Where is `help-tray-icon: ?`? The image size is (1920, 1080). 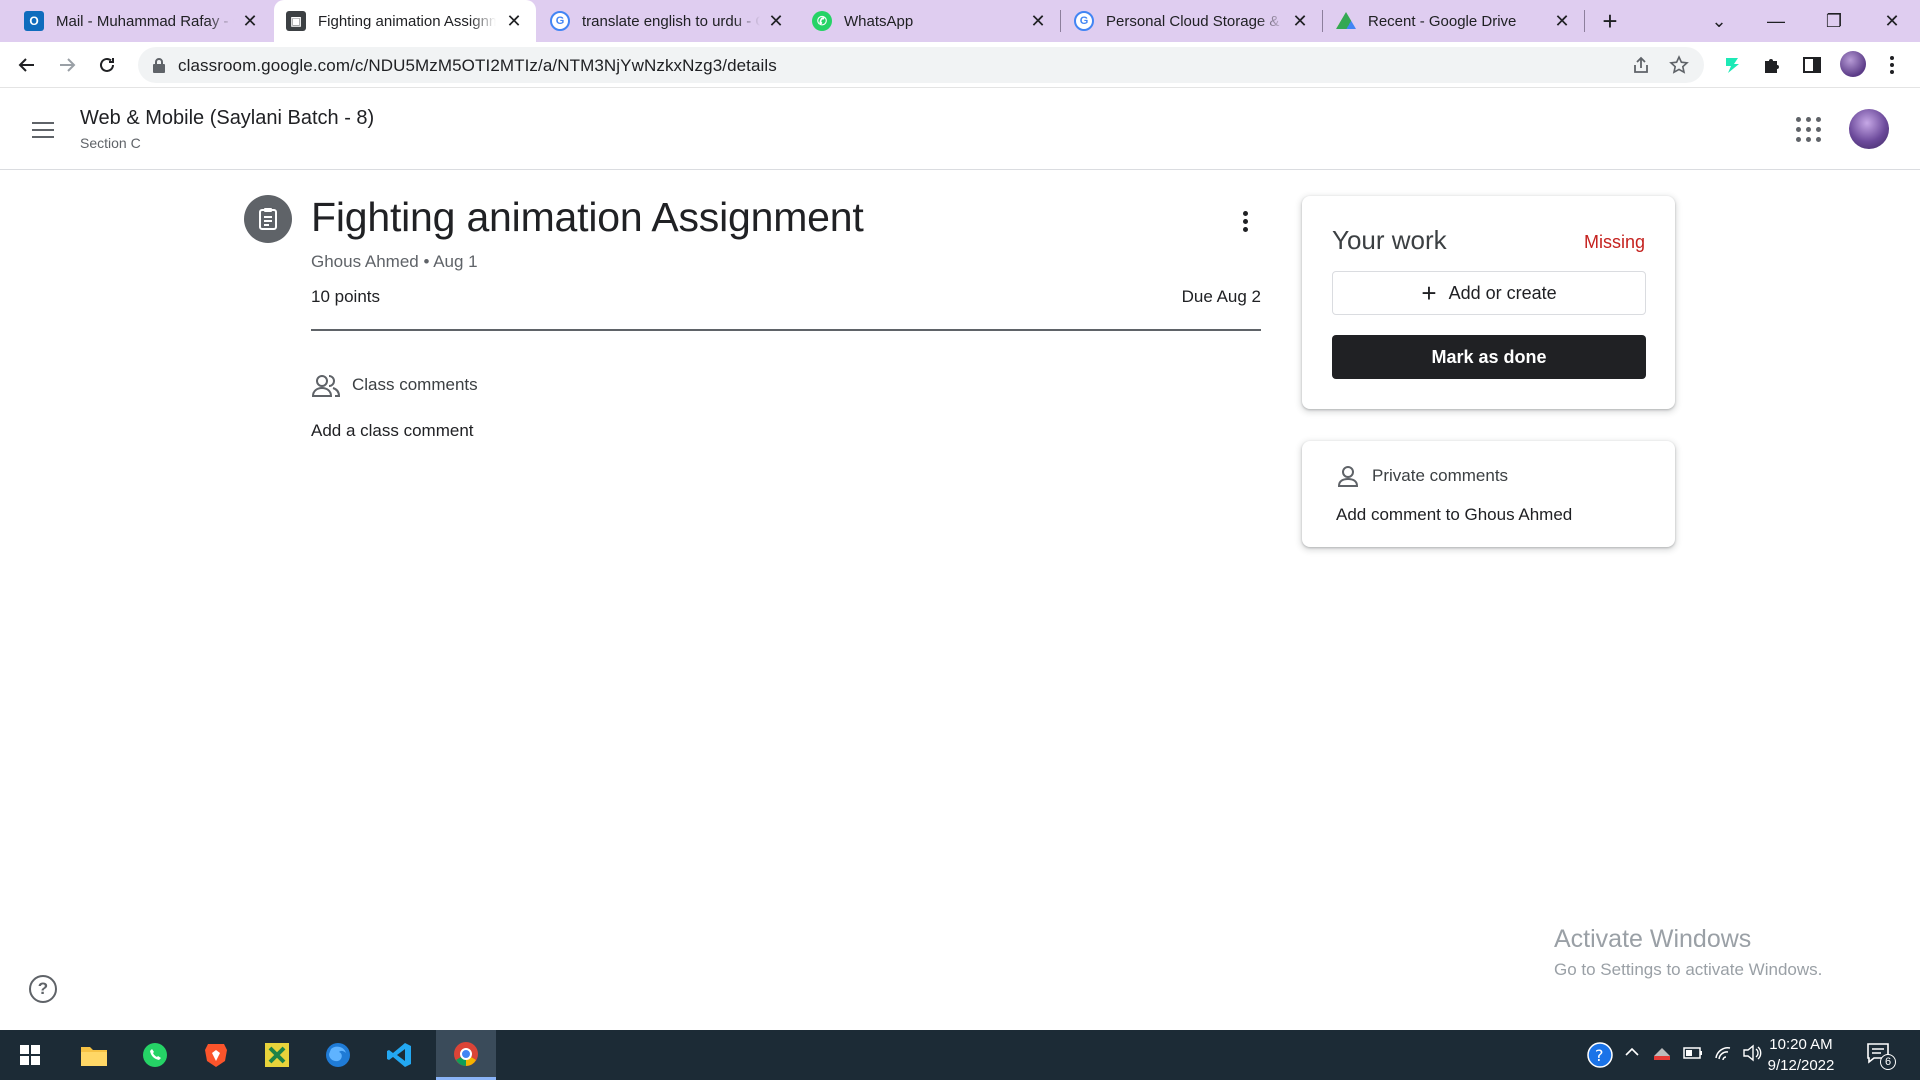
help-tray-icon: ? is located at coordinates (1600, 1057).